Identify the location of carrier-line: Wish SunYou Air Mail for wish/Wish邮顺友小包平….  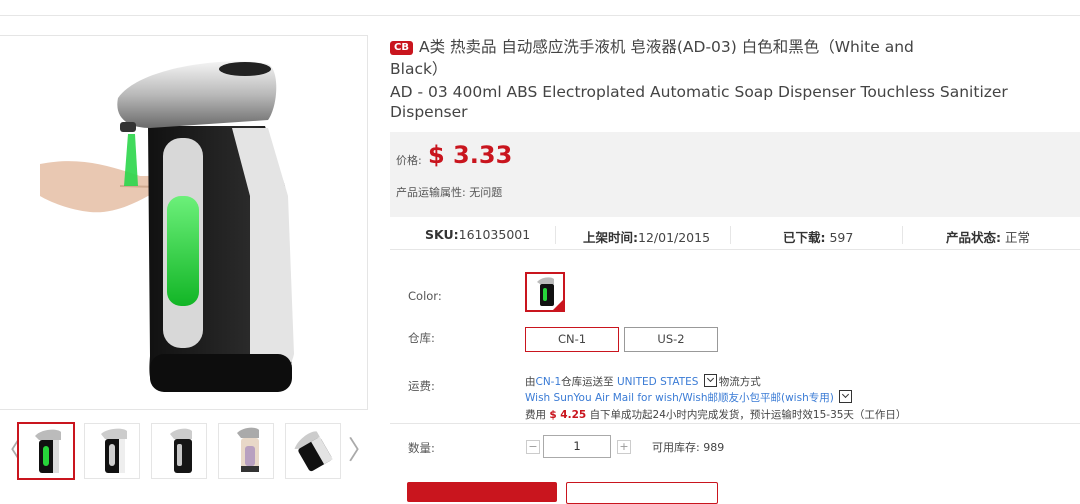
(689, 397).